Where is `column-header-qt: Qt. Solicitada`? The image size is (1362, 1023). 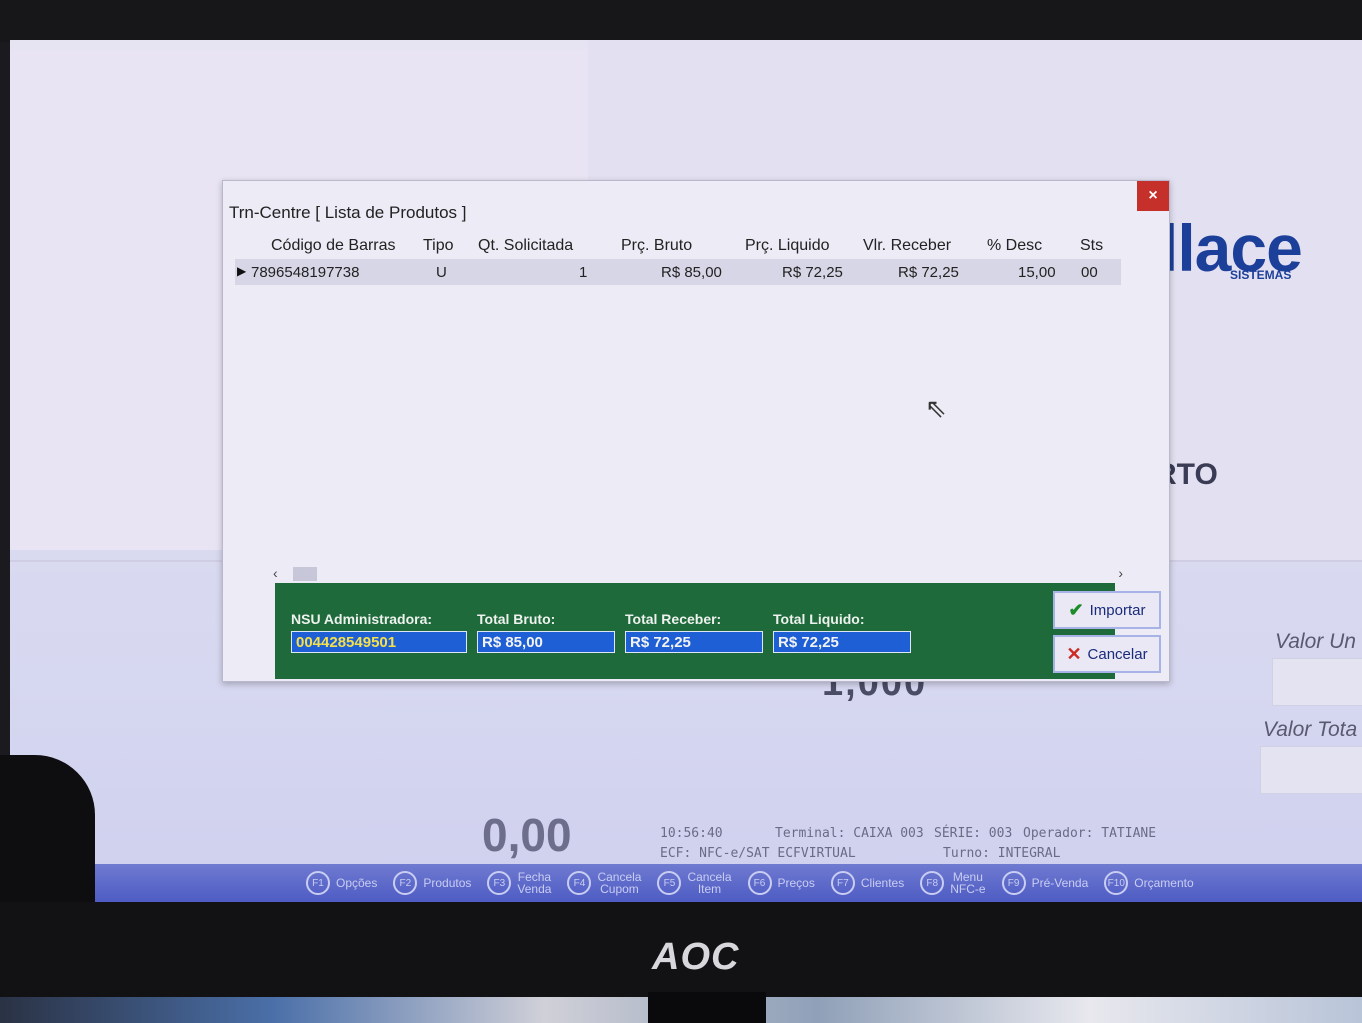 column-header-qt: Qt. Solicitada is located at coordinates (525, 246).